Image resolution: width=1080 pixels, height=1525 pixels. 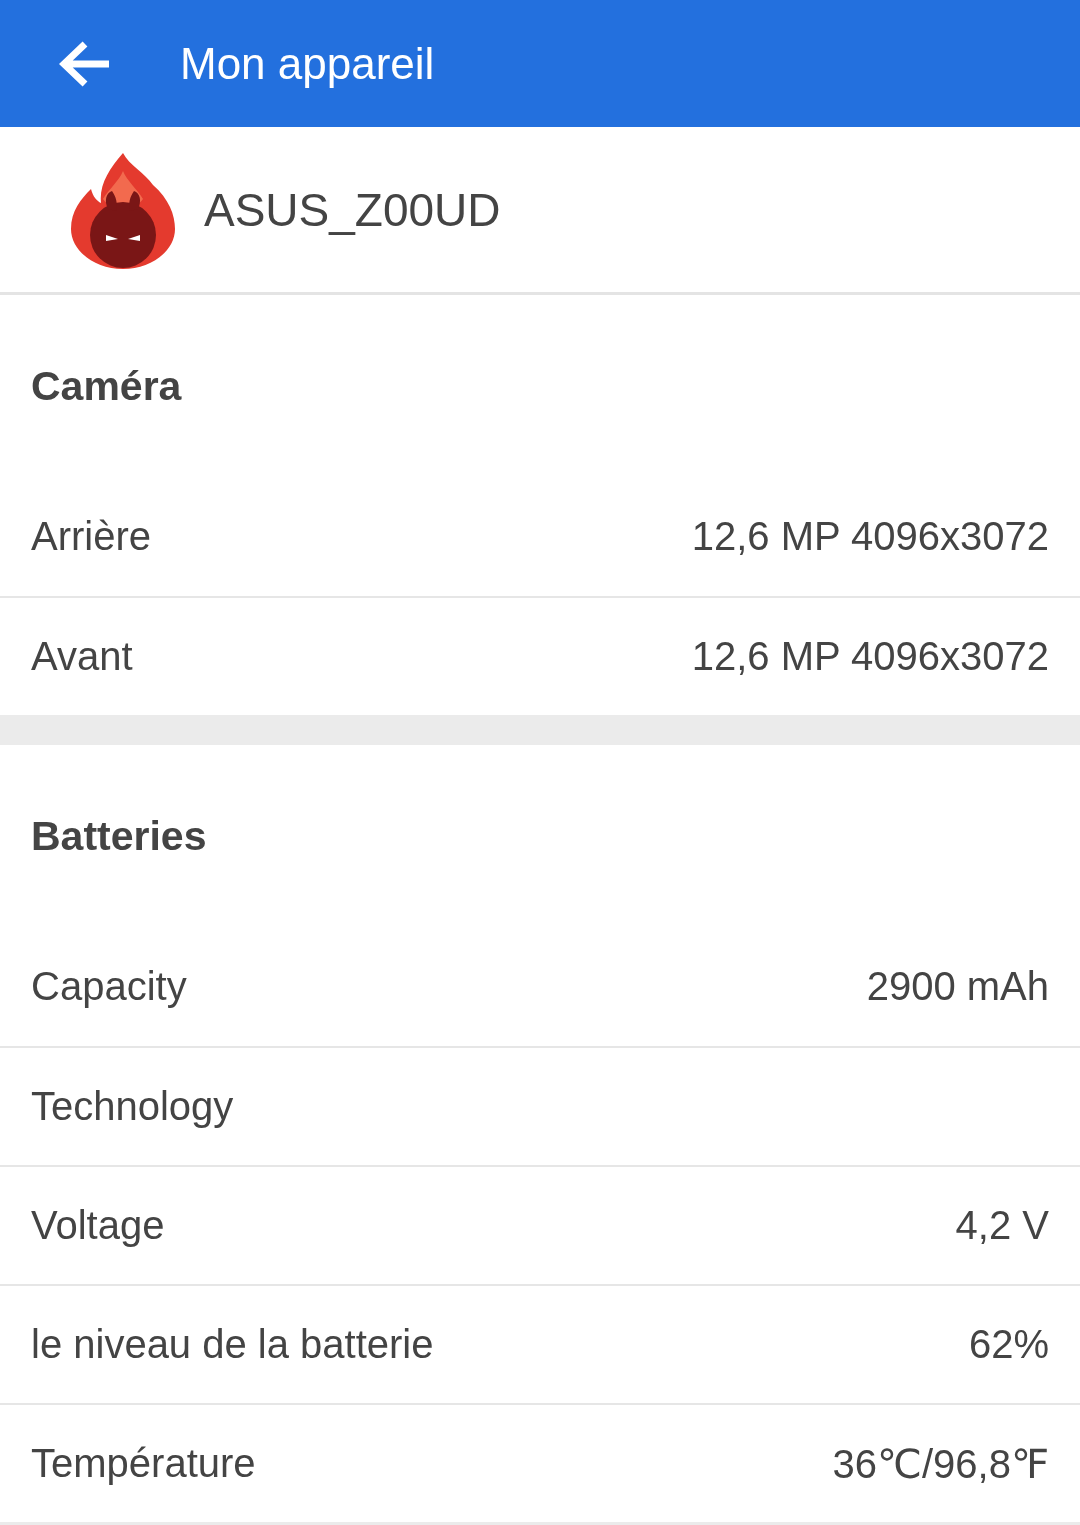 I want to click on row-label: Capacity, so click(x=109, y=986).